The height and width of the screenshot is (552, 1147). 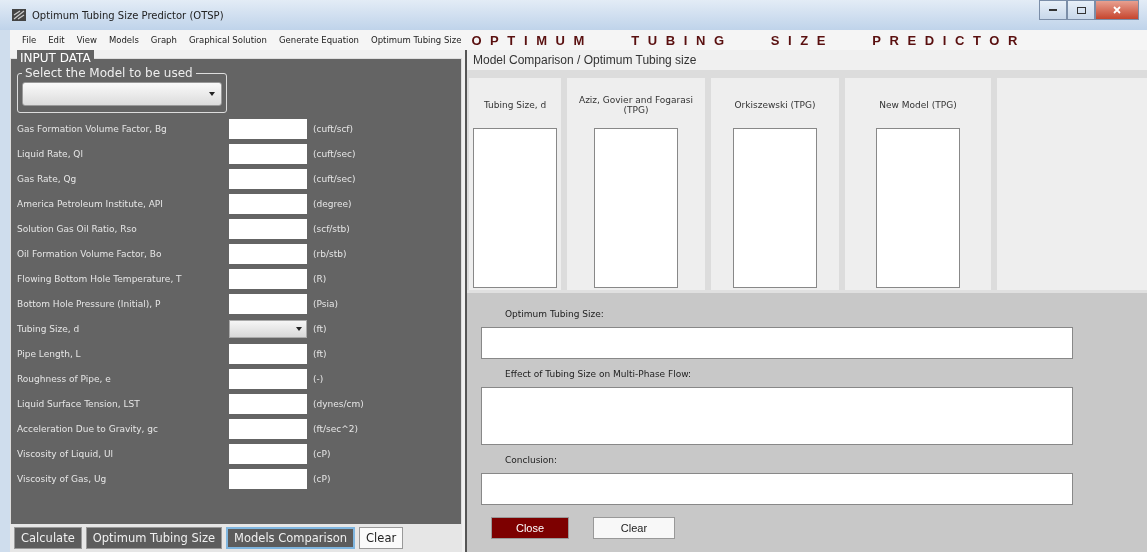 I want to click on column-header: Tubing Size, d, so click(x=515, y=105).